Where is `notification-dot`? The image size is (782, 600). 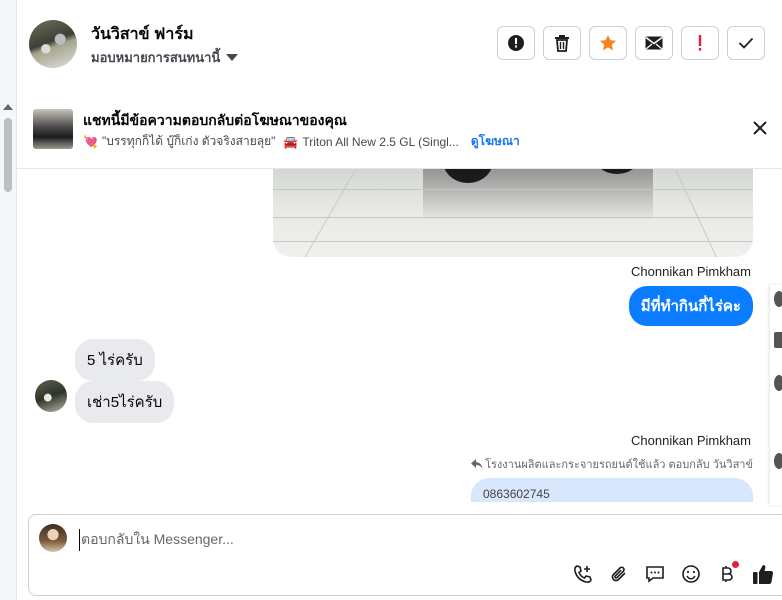
notification-dot is located at coordinates (735, 564).